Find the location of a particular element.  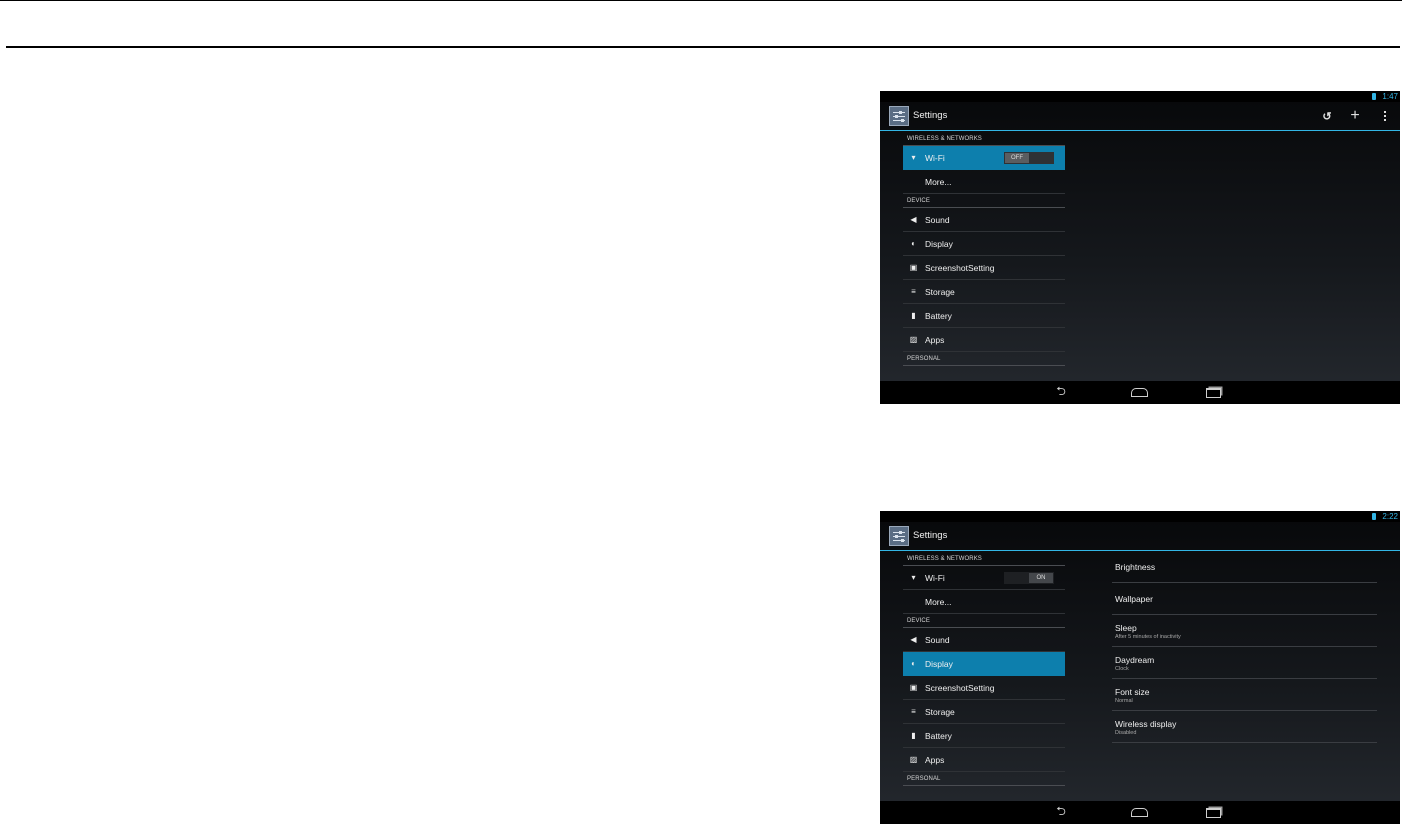

pref-title: Daydream is located at coordinates (1135, 660).